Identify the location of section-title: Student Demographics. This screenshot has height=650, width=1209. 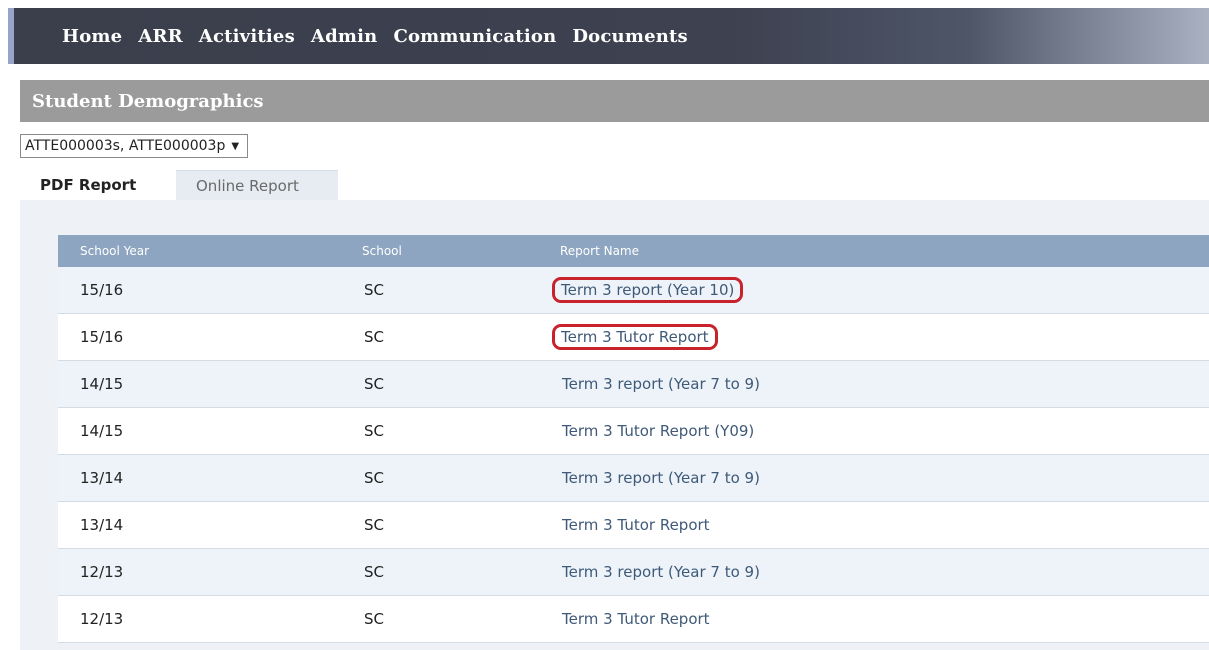
(148, 101).